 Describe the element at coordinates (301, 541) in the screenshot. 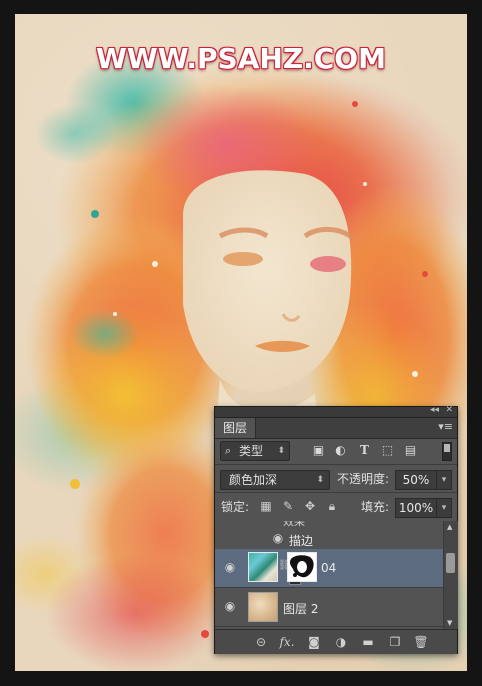

I see `stroke-effect-label: 描边` at that location.